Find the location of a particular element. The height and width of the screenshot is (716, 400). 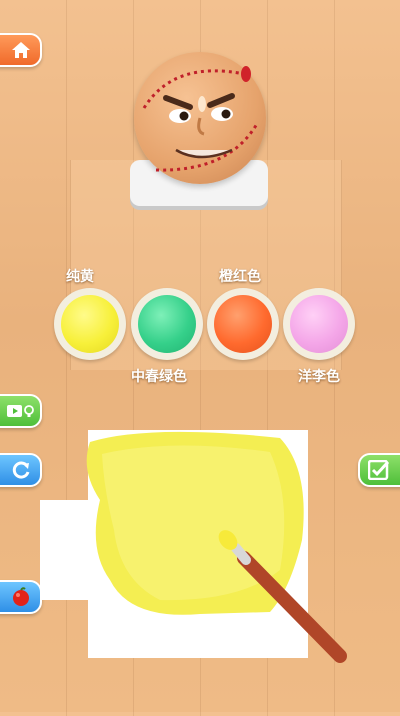

checkmark-icon is located at coordinates (379, 470).